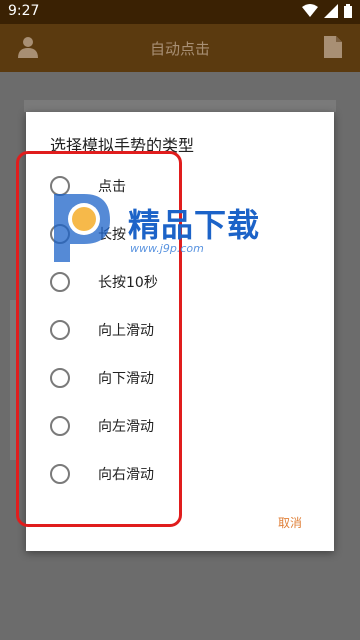 The width and height of the screenshot is (360, 640). What do you see at coordinates (310, 10) in the screenshot?
I see `wifi-icon` at bounding box center [310, 10].